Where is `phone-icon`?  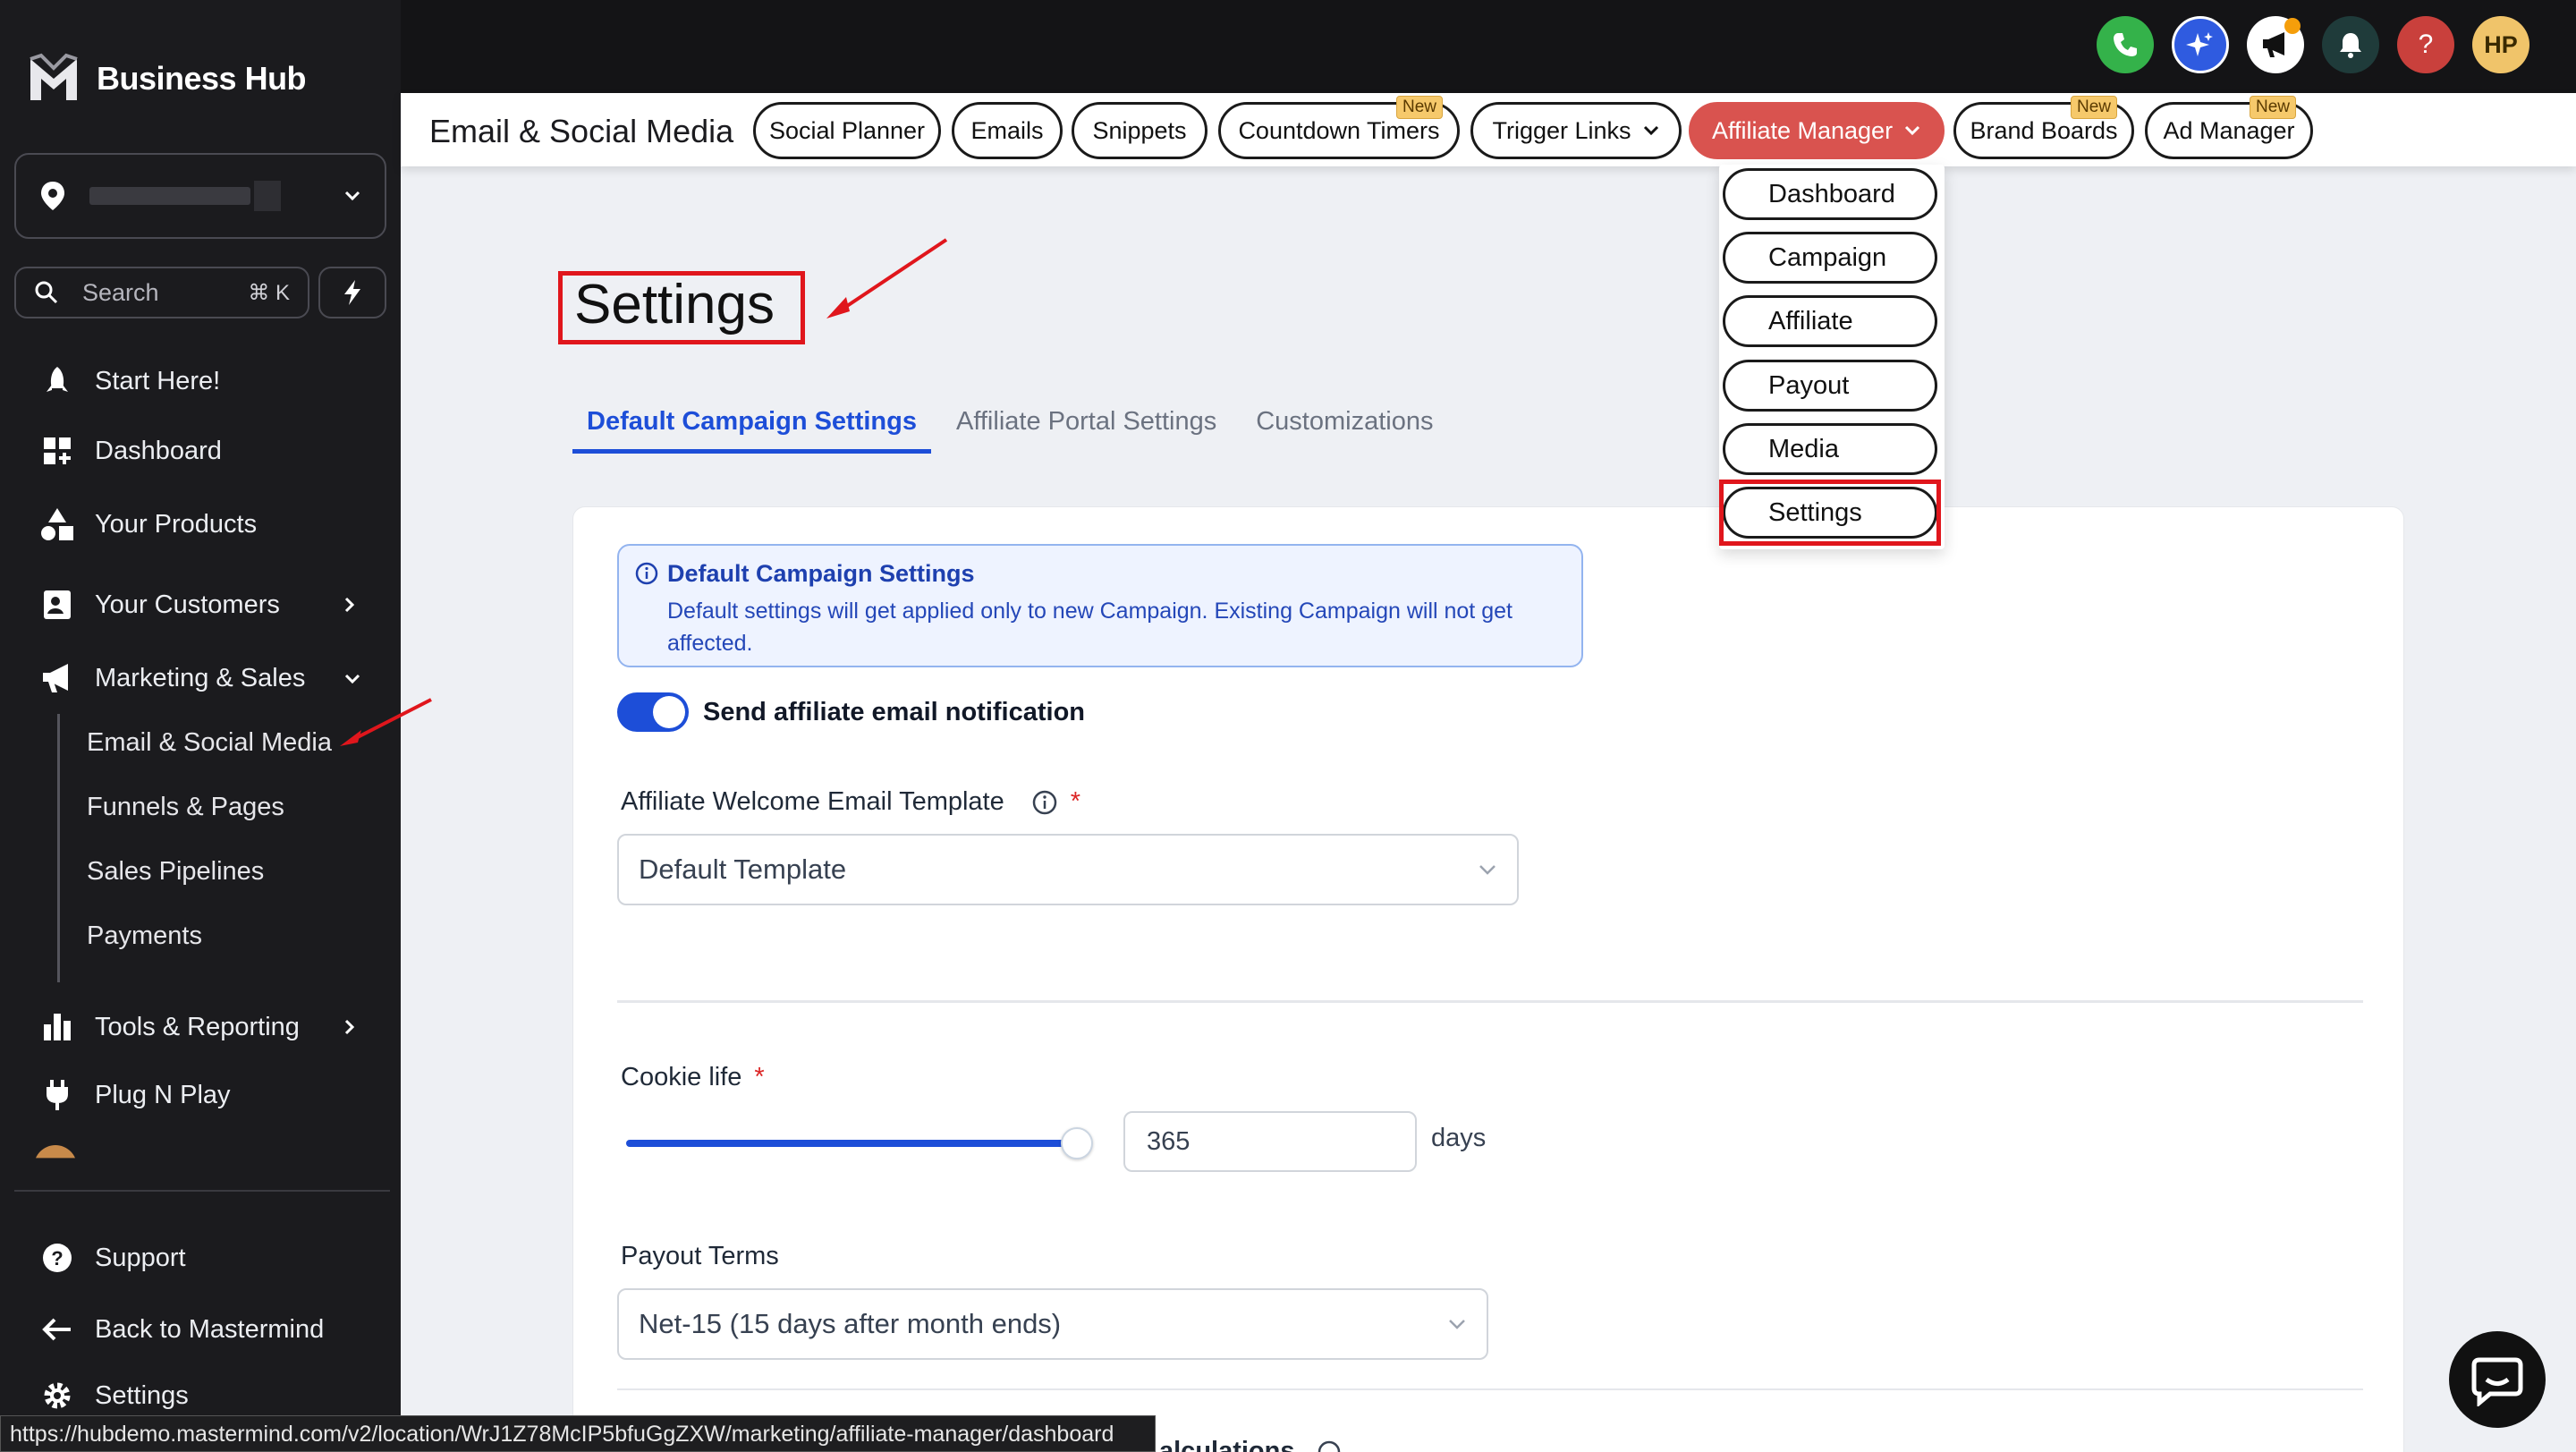 phone-icon is located at coordinates (2125, 44).